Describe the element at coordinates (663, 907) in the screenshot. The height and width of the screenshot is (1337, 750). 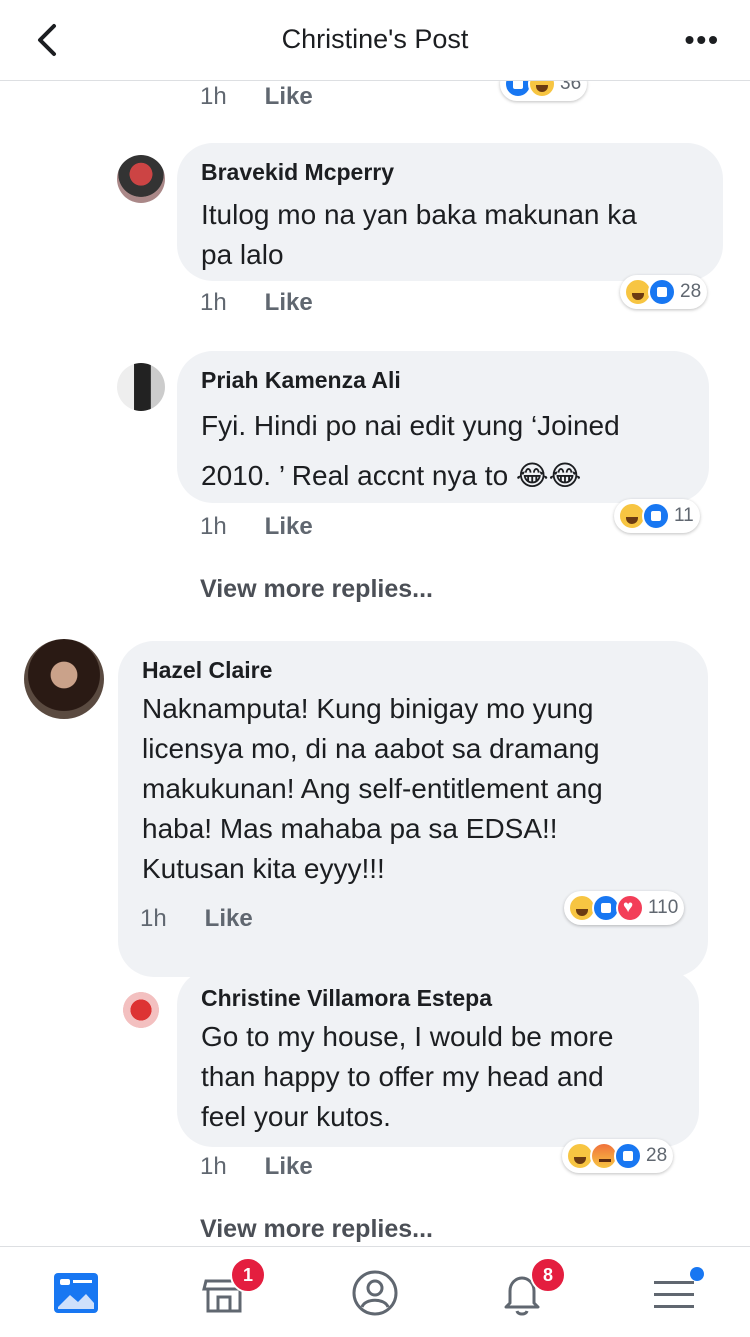
I see `reaction-count: 110` at that location.